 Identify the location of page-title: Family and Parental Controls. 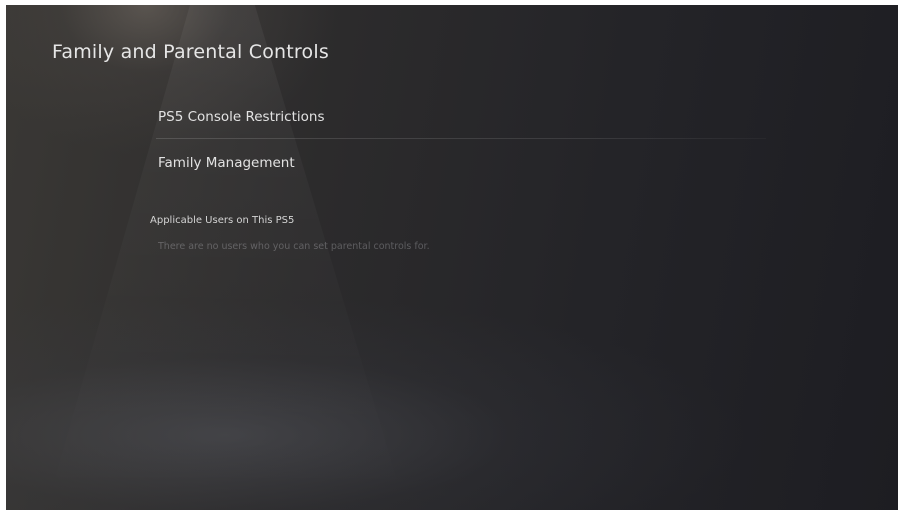
(190, 52).